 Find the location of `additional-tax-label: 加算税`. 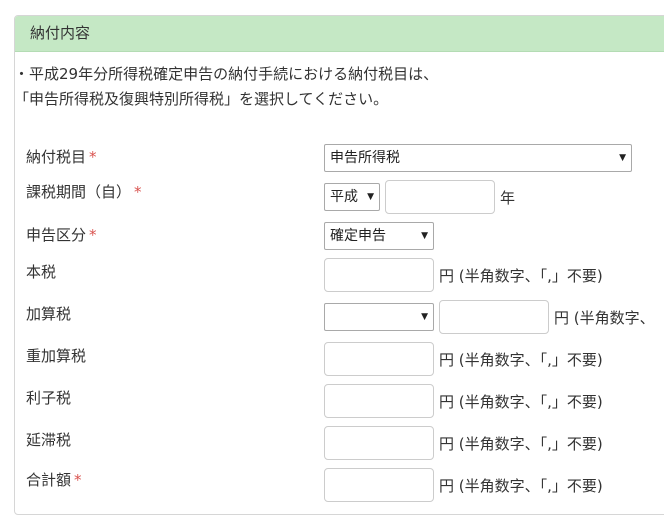

additional-tax-label: 加算税 is located at coordinates (49, 314).